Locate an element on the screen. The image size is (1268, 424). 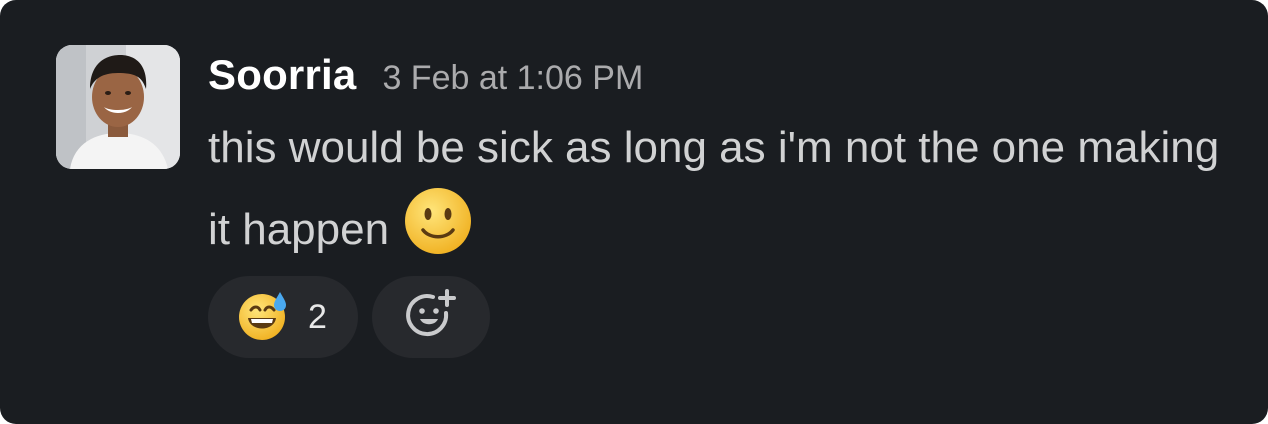
author-name: Soorria is located at coordinates (282, 75).